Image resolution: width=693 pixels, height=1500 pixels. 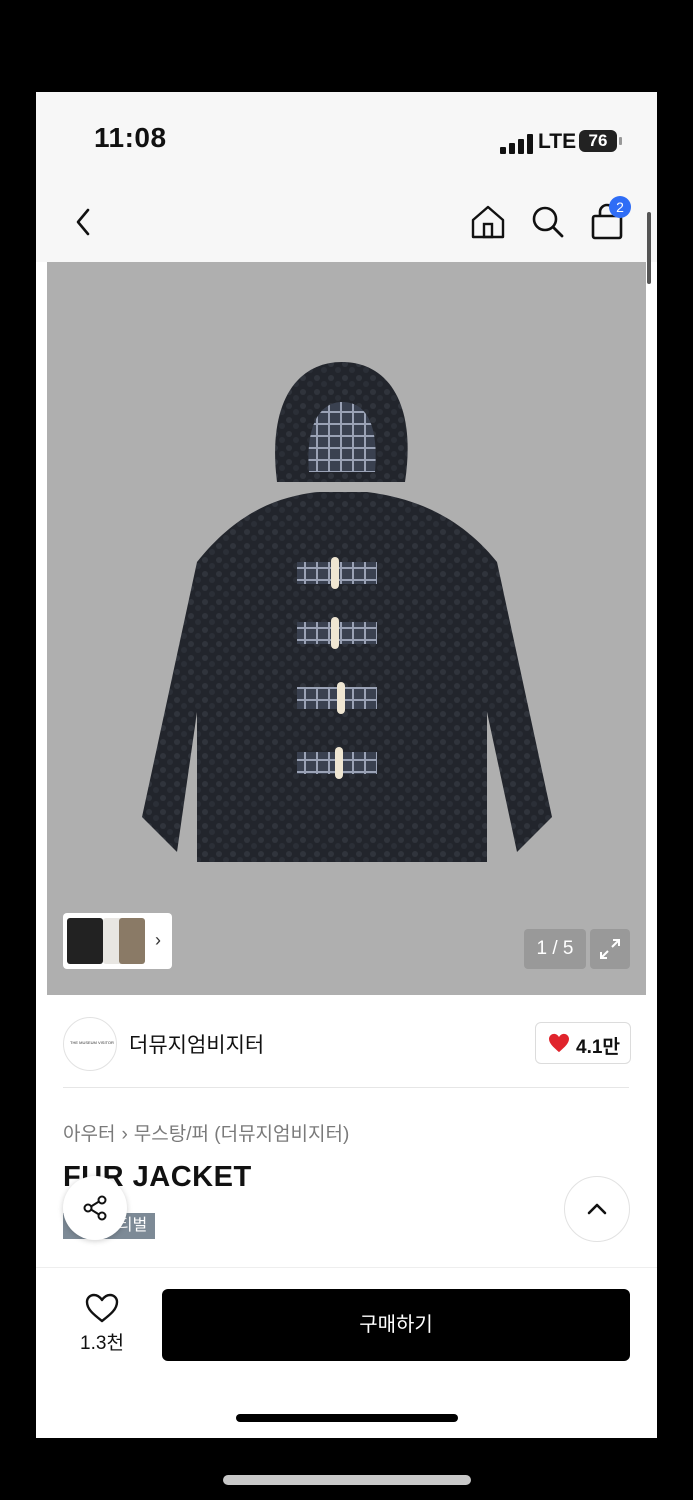 I want to click on home-icon, so click(x=488, y=222).